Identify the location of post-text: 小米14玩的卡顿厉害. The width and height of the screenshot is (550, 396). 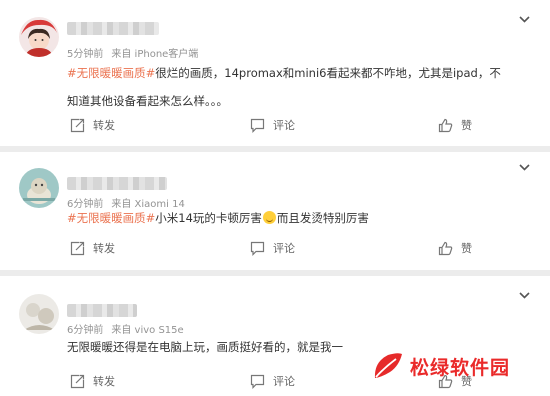
(208, 218).